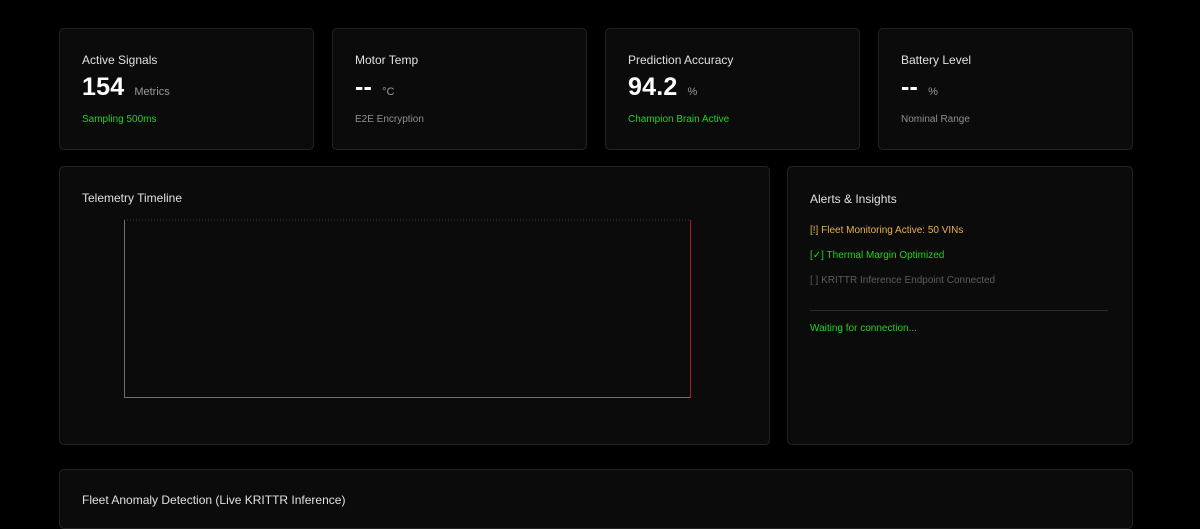 This screenshot has width=1200, height=529. I want to click on stat-value: 94.2, so click(653, 87).